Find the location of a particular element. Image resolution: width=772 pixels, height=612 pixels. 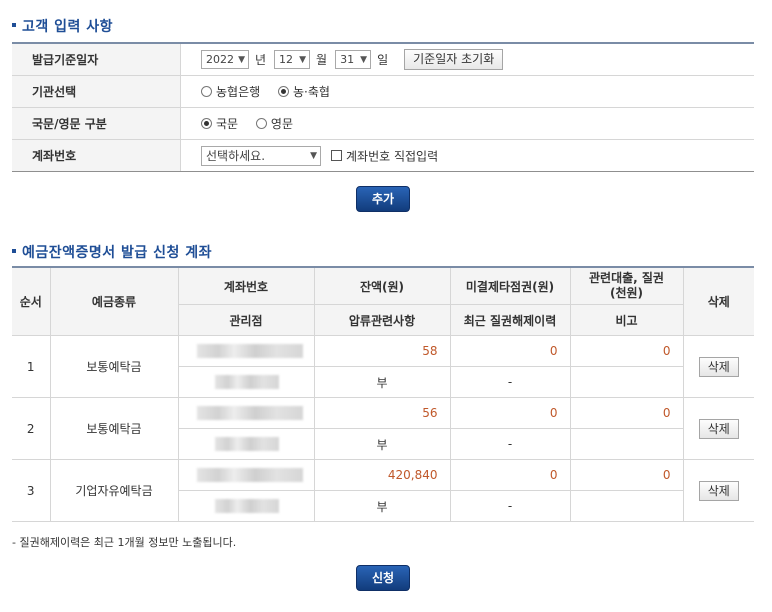

radio-korean is located at coordinates (206, 123).